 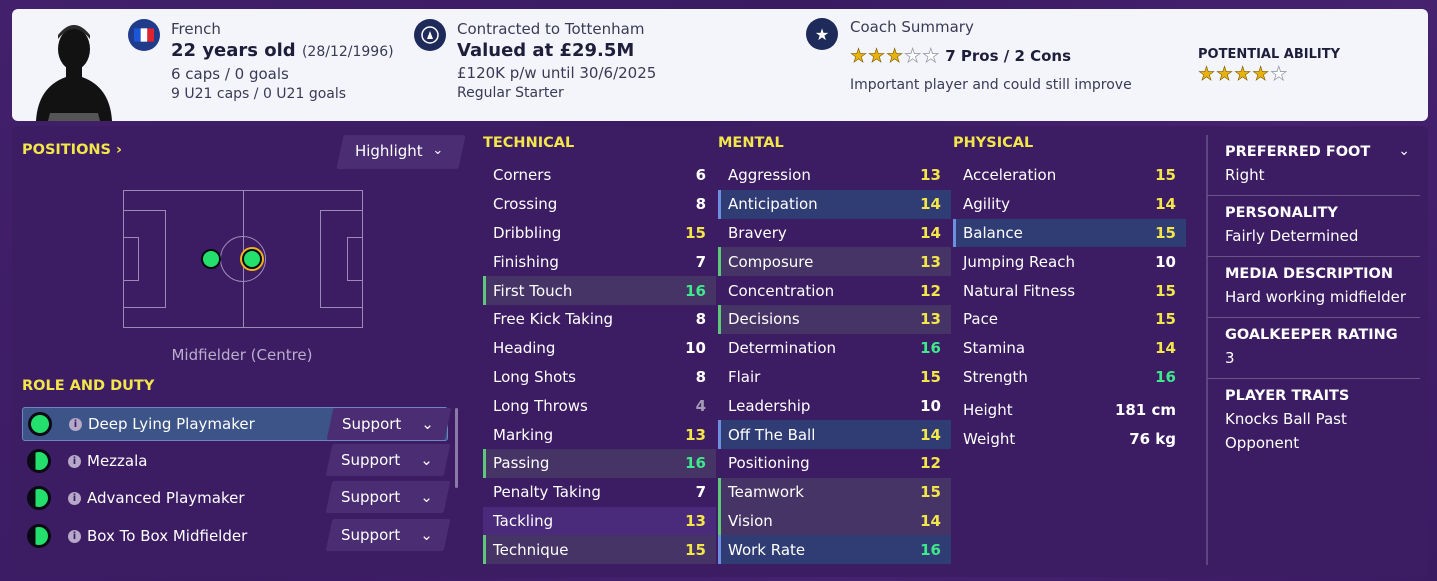 I want to click on attribute-row-vision: Vision 14, so click(x=834, y=521).